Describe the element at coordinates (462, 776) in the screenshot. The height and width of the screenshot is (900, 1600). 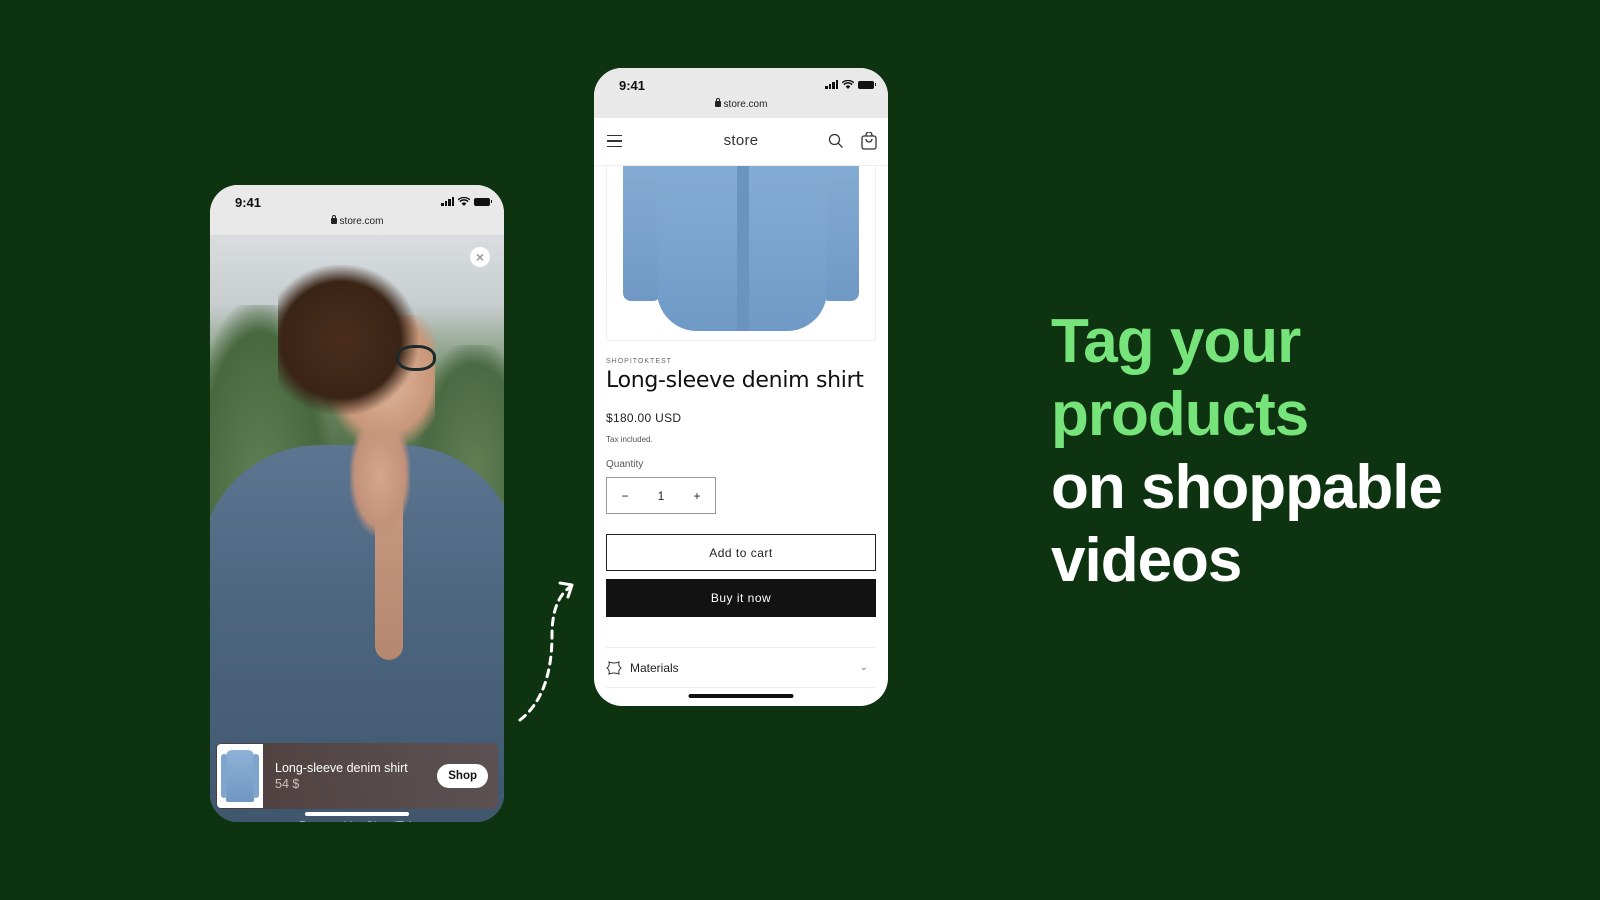
I see `shop-button: Shop` at that location.